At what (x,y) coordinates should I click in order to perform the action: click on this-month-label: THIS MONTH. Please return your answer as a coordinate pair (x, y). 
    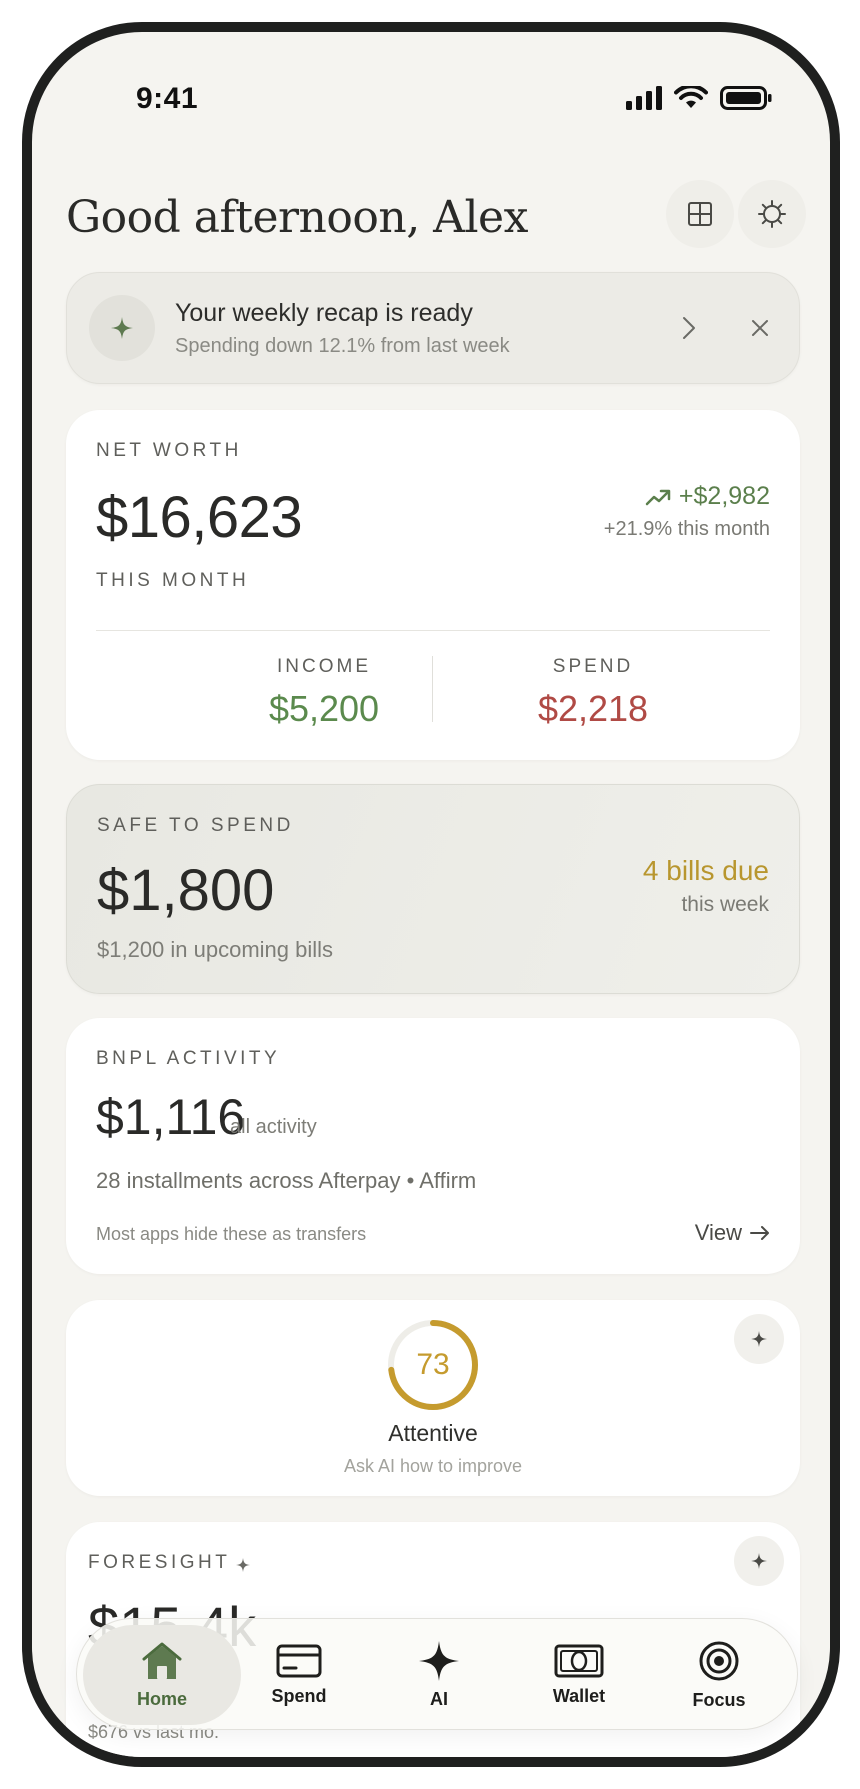
    Looking at the image, I should click on (173, 580).